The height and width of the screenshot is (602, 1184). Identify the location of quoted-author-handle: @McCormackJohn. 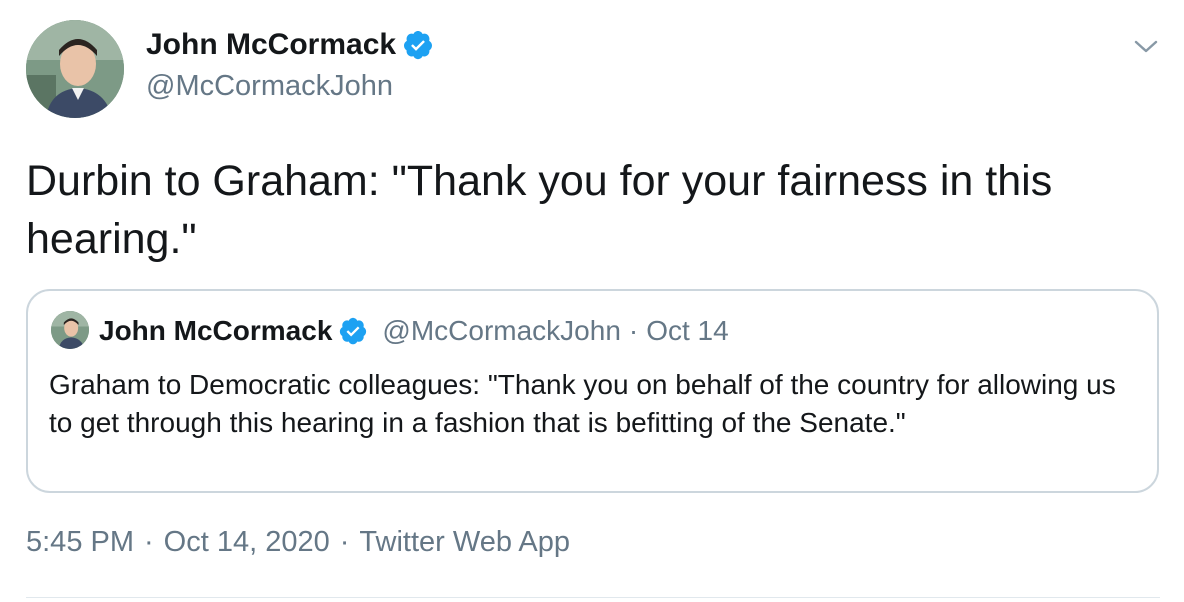
(501, 330).